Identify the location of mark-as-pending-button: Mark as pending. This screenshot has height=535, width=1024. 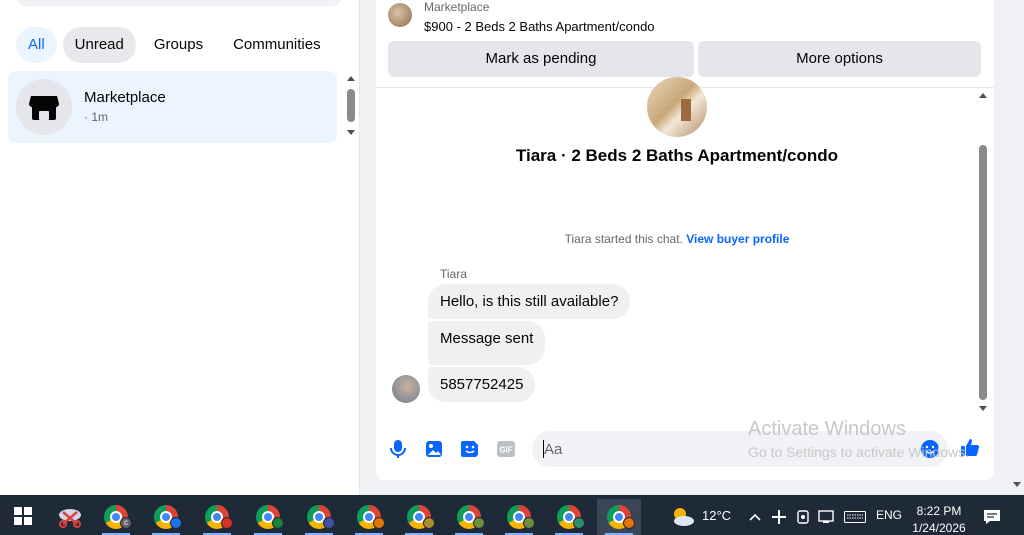
(541, 59).